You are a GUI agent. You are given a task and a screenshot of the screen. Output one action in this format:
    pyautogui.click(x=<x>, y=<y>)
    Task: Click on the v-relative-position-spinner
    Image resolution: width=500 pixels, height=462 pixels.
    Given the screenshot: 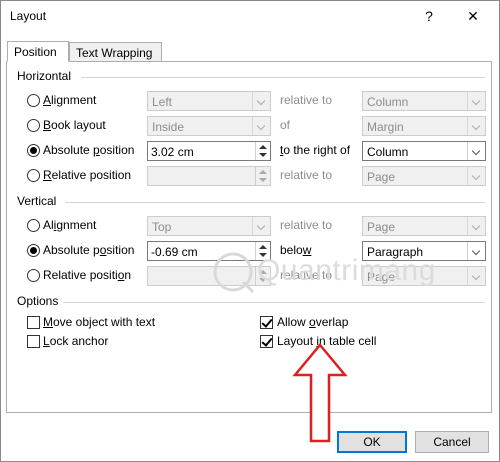 What is the action you would take?
    pyautogui.click(x=209, y=276)
    